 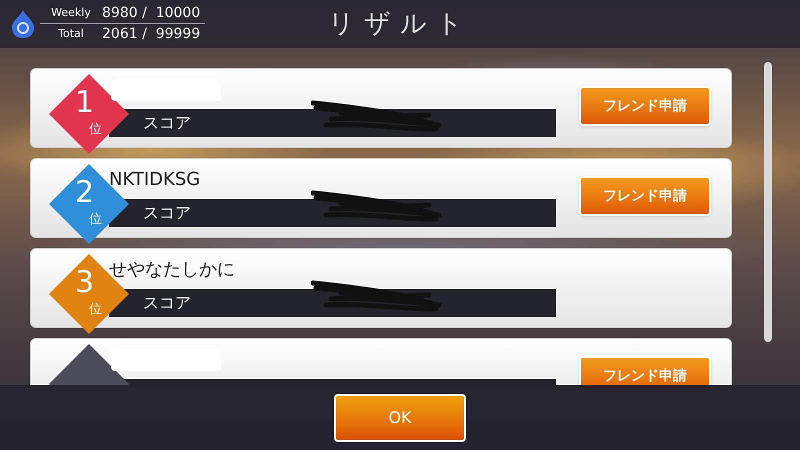 What do you see at coordinates (71, 34) in the screenshot?
I see `stat-label: Total` at bounding box center [71, 34].